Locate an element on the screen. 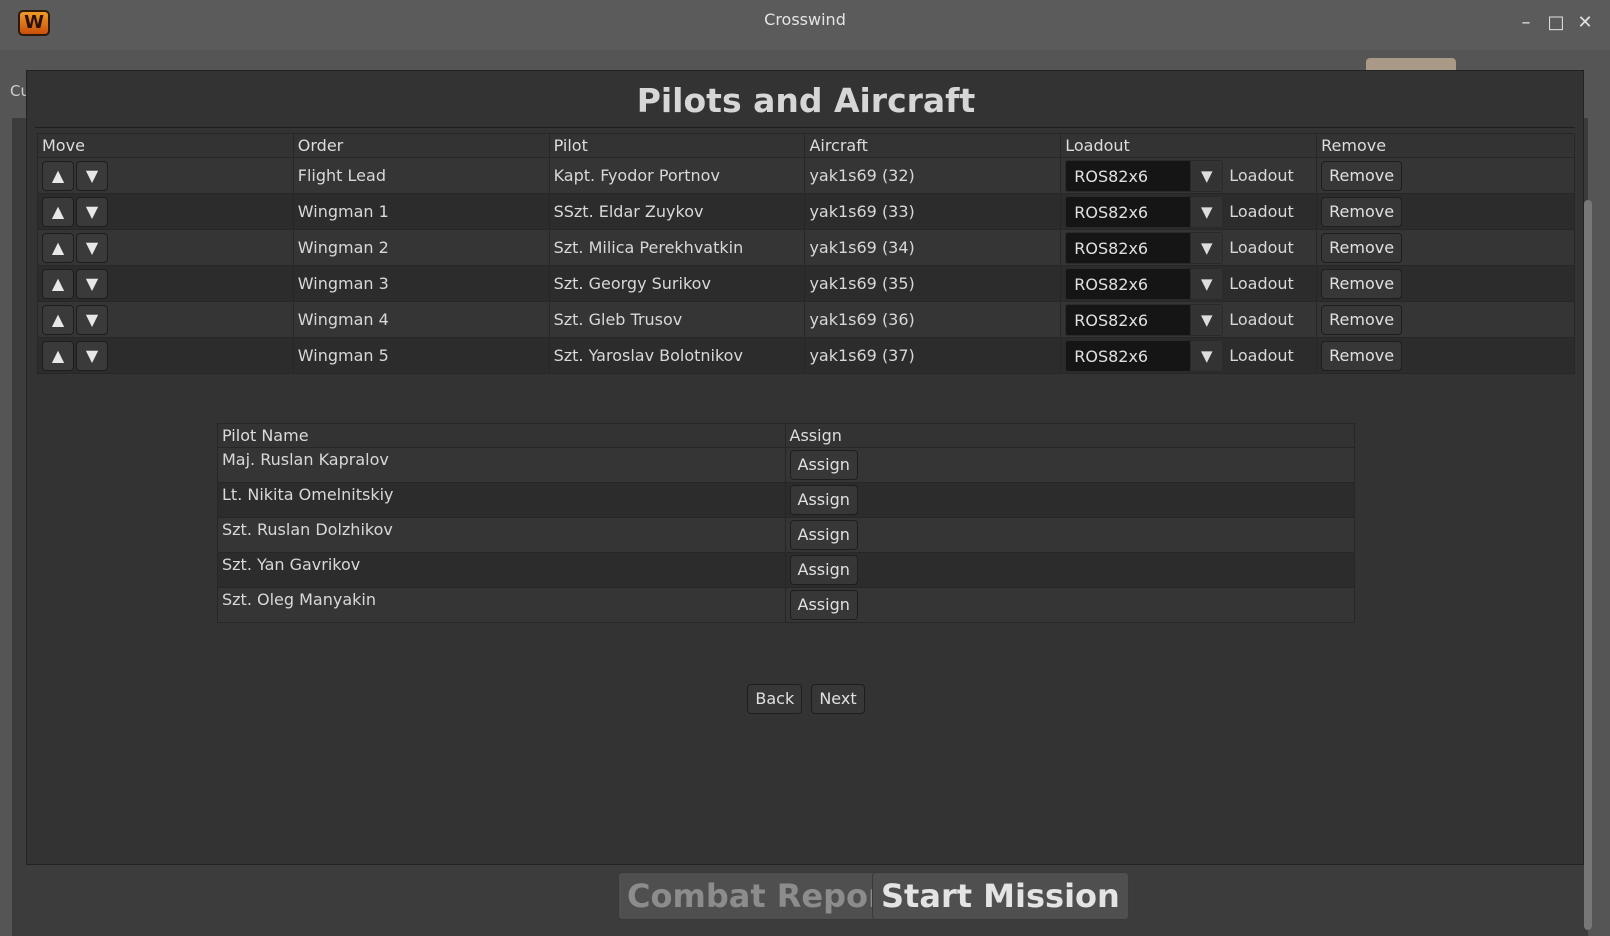 The width and height of the screenshot is (1610, 936). pilot-cell: Kapt. Fyodor Portnov is located at coordinates (677, 175).